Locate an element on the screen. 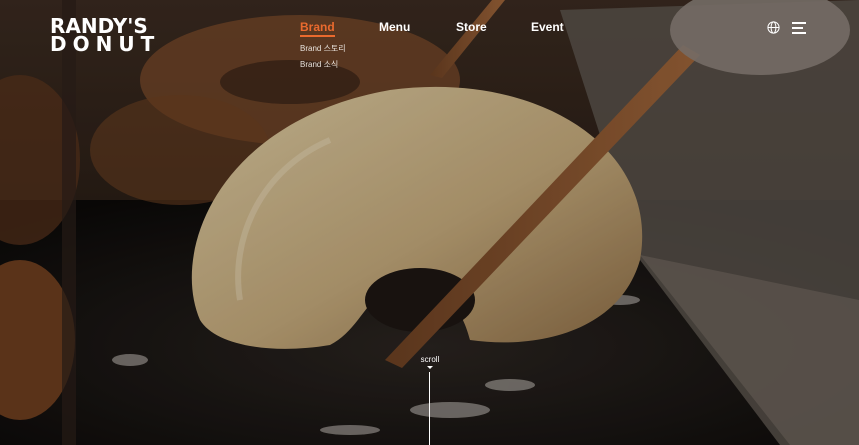  globe-icon is located at coordinates (773, 27).